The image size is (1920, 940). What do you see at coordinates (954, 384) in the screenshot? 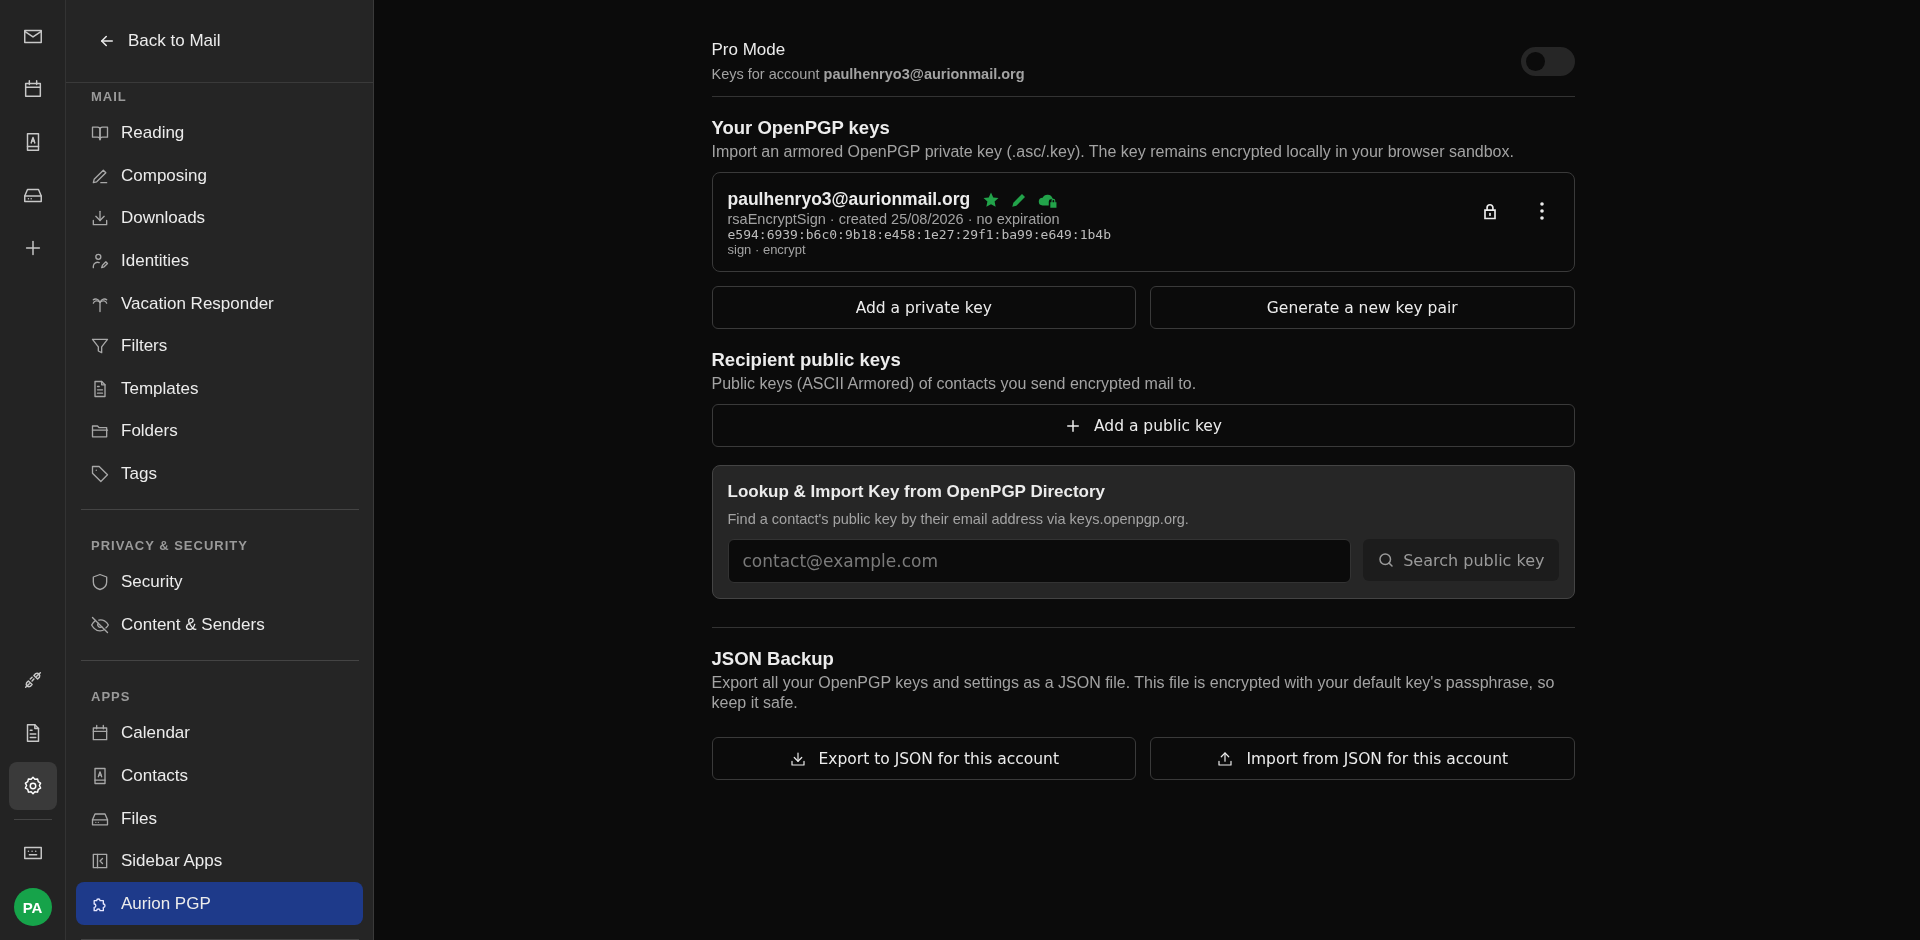
I see `section-description: Public keys (ASCII Armored) of contacts you send encrypted mail to.` at bounding box center [954, 384].